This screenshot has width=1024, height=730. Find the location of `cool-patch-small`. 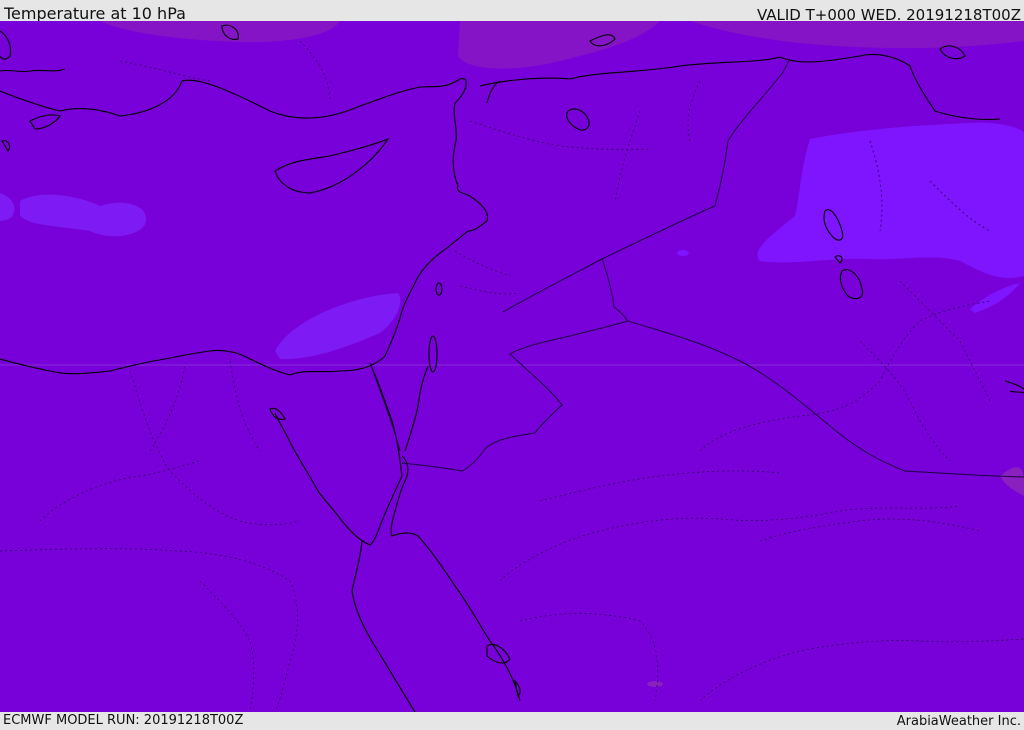

cool-patch-small is located at coordinates (683, 253).